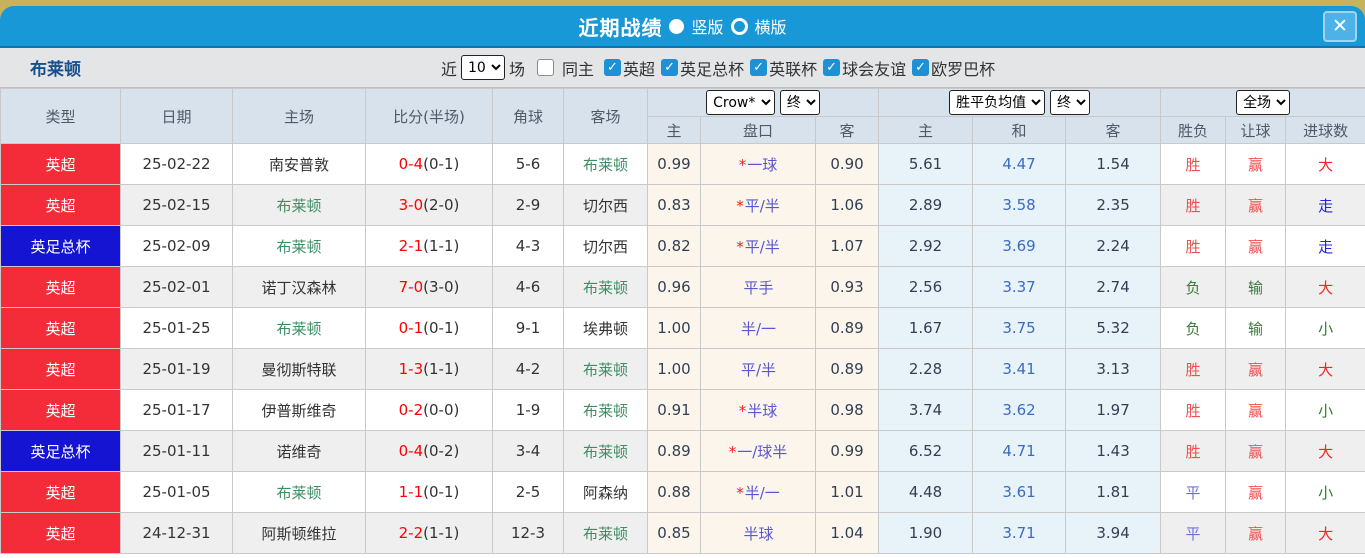 Image resolution: width=1365 pixels, height=558 pixels. Describe the element at coordinates (449, 69) in the screenshot. I see `recent-label: 近` at that location.